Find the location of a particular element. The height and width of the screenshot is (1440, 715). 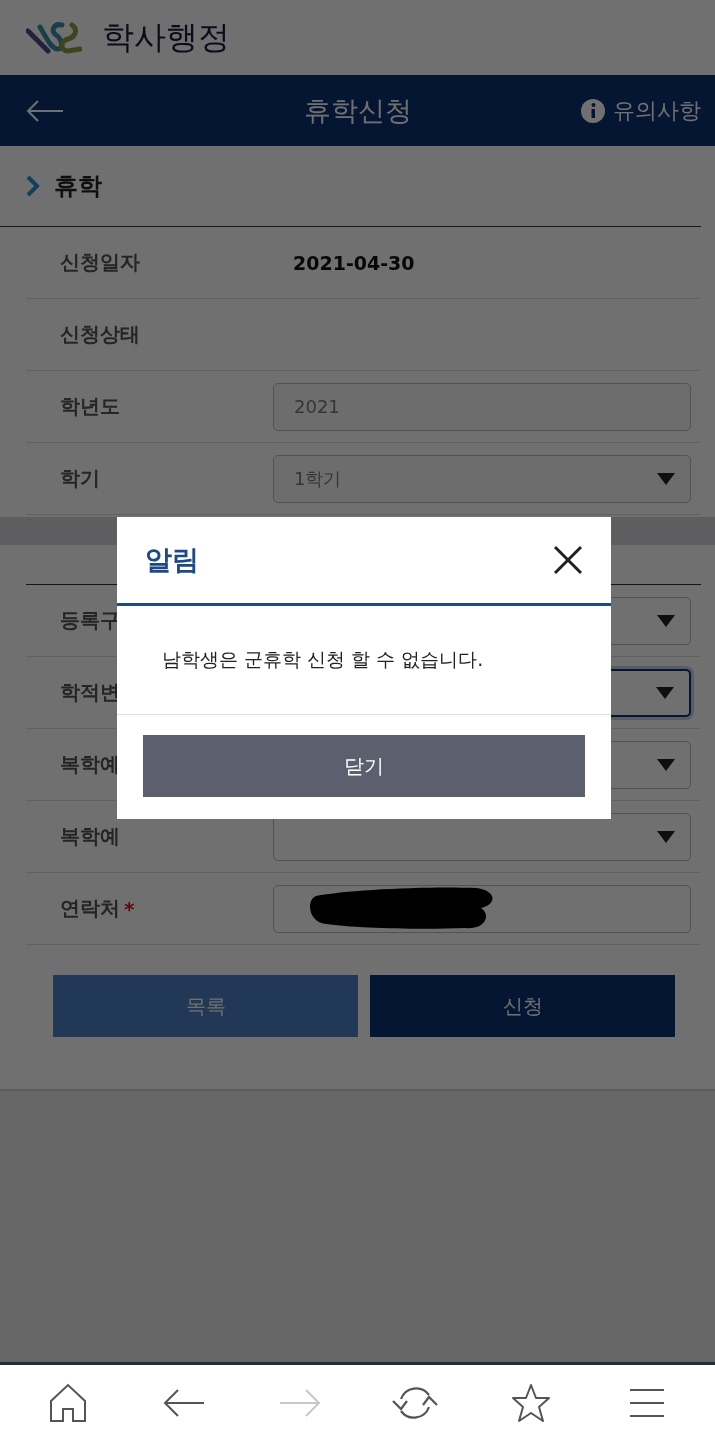

notice-link: 유의사항 is located at coordinates (641, 110).